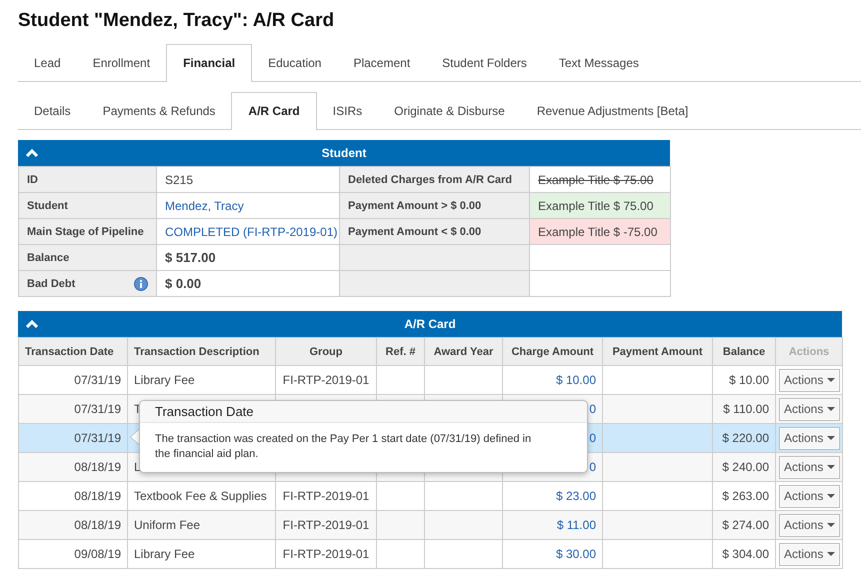 This screenshot has height=584, width=861. What do you see at coordinates (344, 153) in the screenshot?
I see `panel-title: Student` at bounding box center [344, 153].